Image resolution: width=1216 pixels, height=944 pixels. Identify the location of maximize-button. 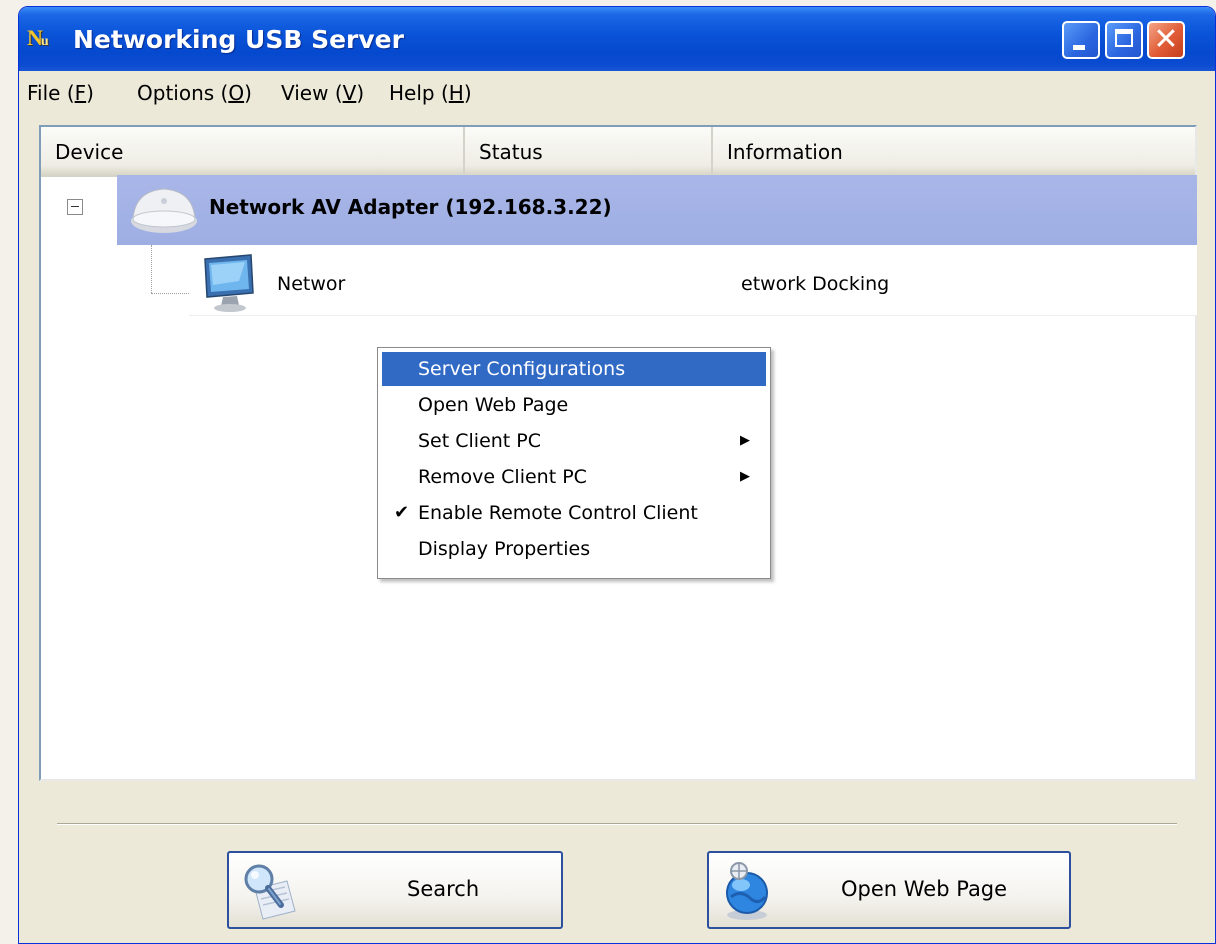
(1124, 40).